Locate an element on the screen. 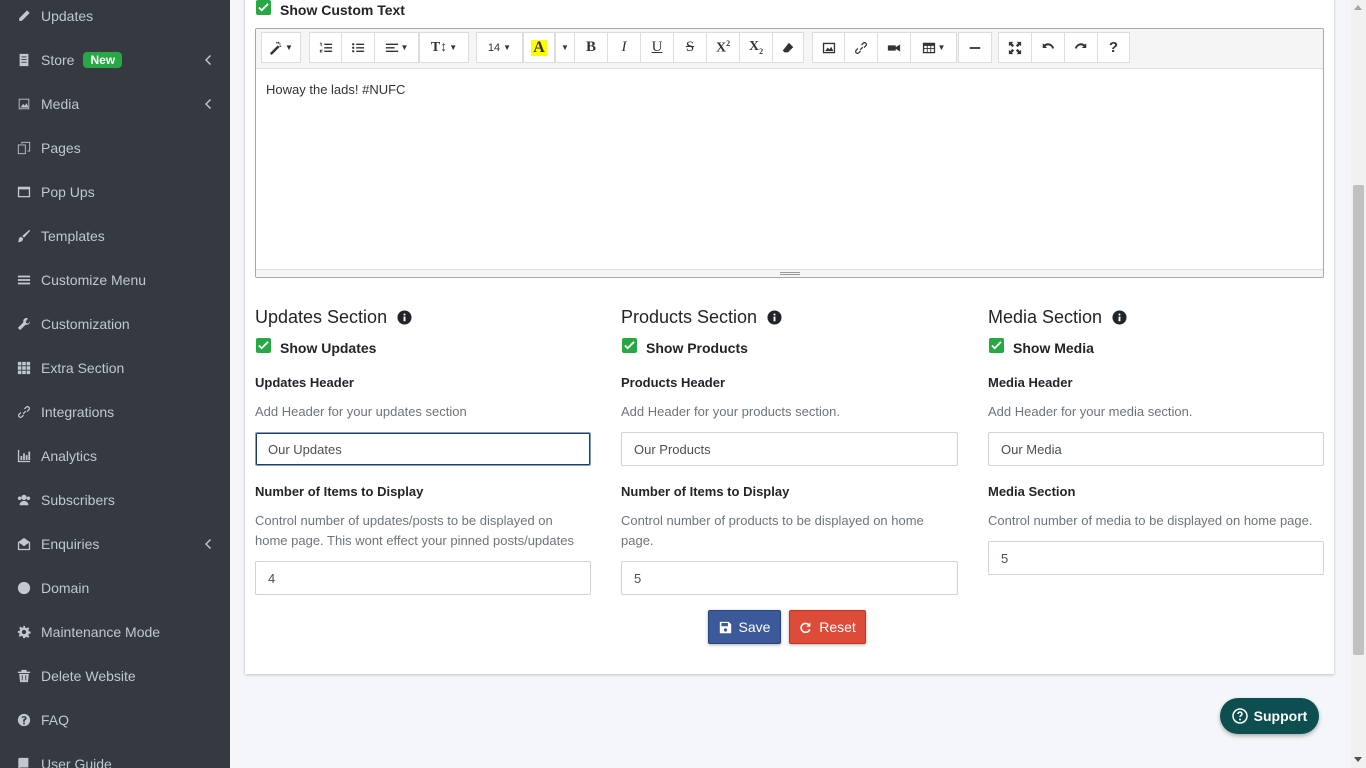  show-updates-label: Show Updates is located at coordinates (328, 348).